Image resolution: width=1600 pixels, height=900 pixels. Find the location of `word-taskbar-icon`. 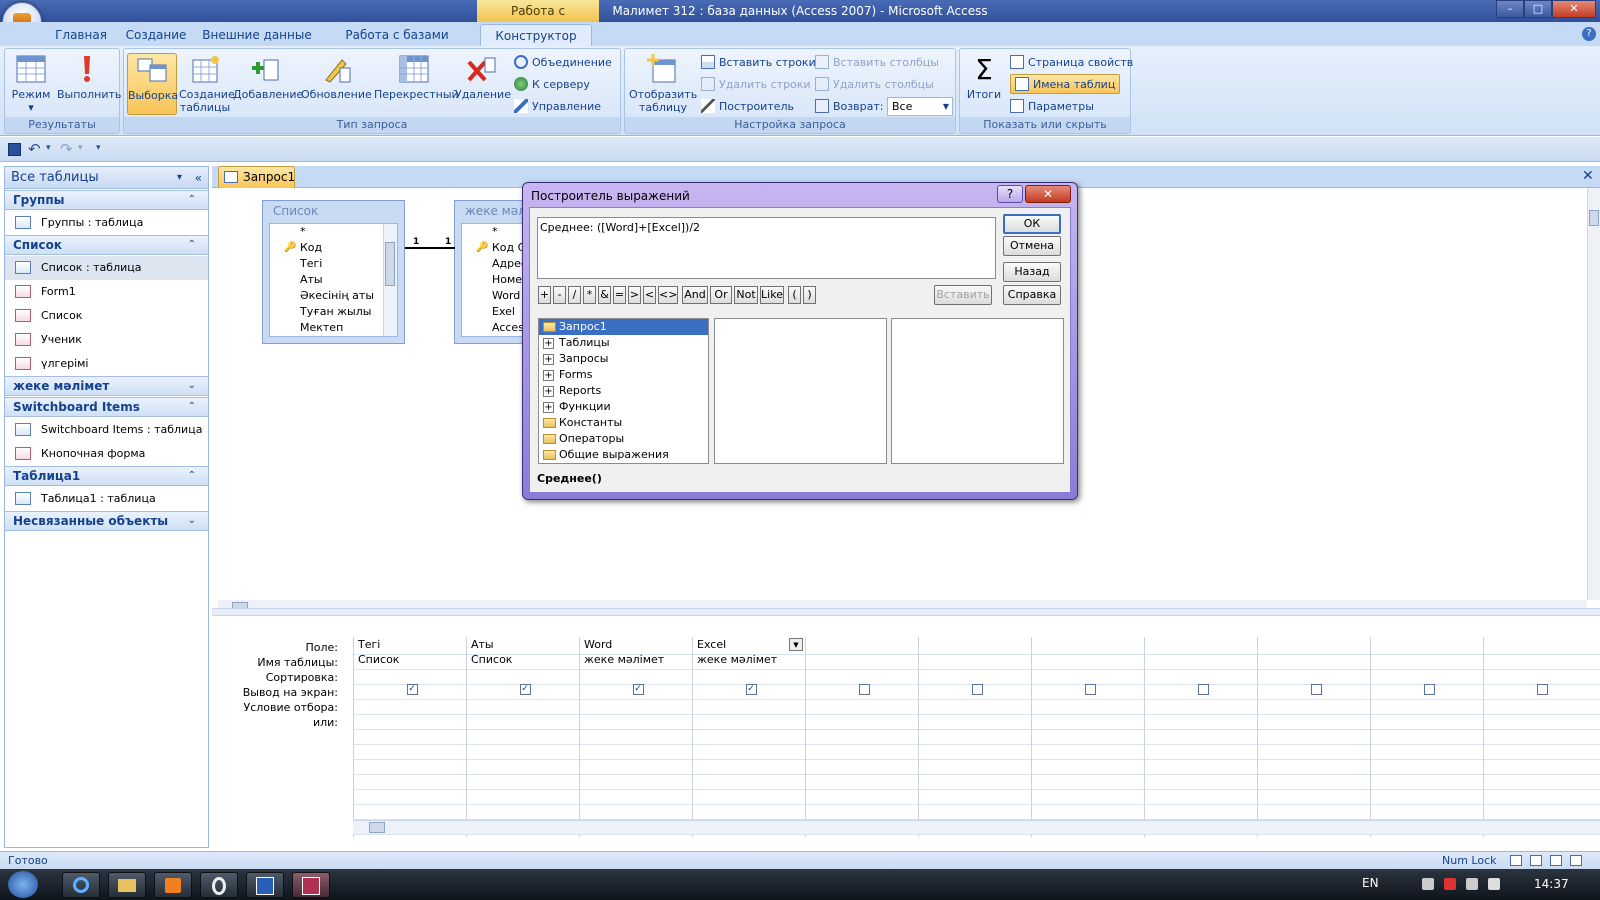

word-taskbar-icon is located at coordinates (265, 885).